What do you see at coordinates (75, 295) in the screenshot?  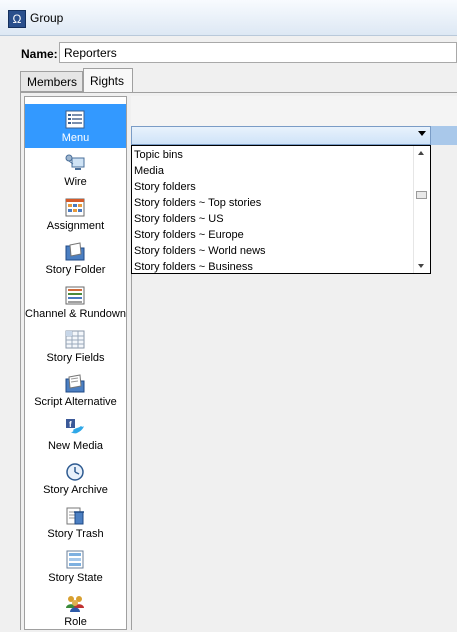 I see `channel-rundown-icon` at bounding box center [75, 295].